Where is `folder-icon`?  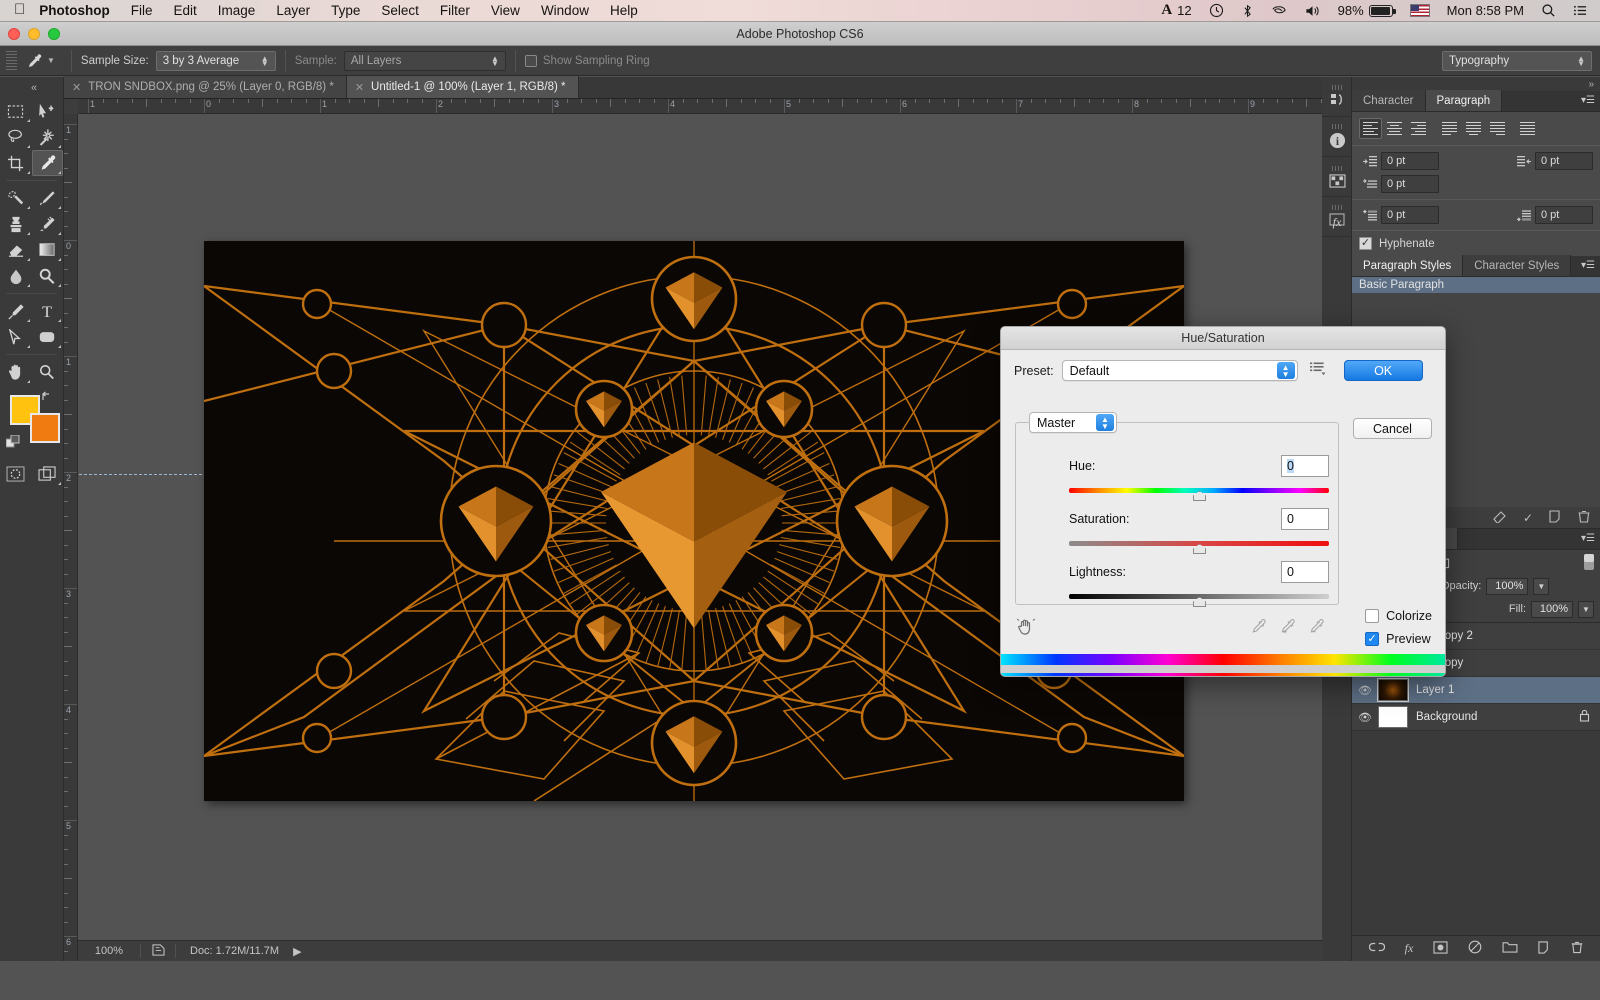
folder-icon is located at coordinates (1510, 948).